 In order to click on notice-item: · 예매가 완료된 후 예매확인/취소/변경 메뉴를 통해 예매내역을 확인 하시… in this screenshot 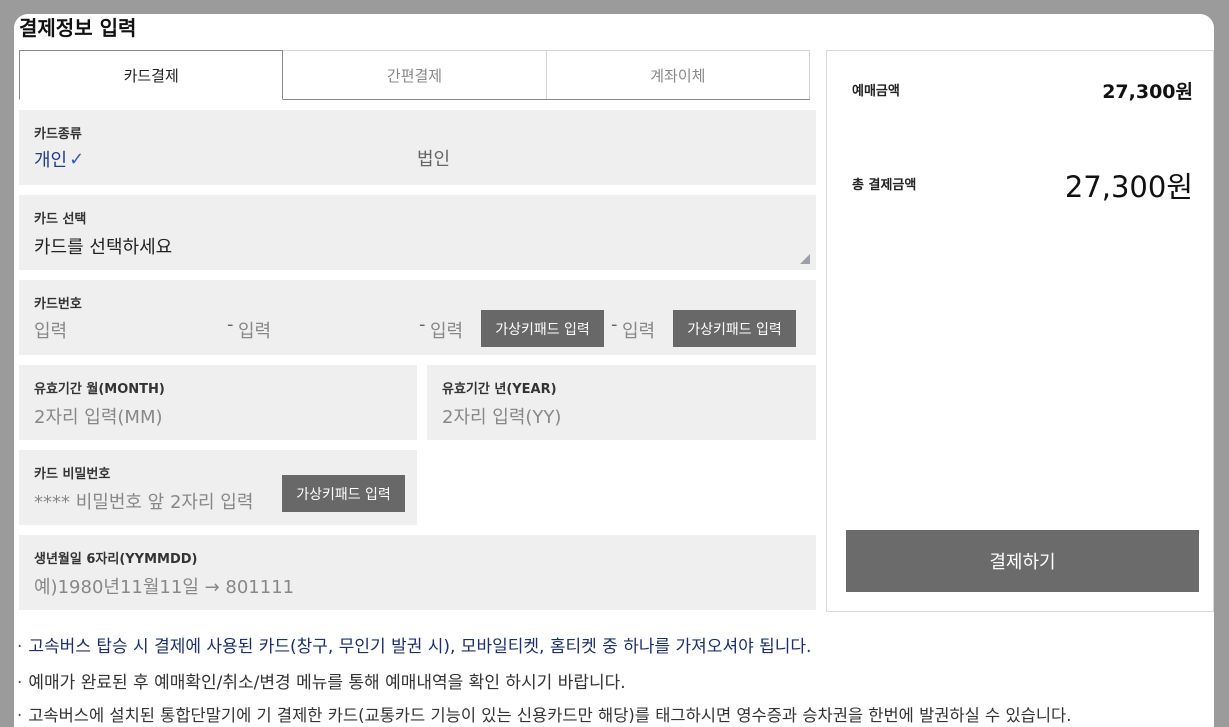, I will do `click(321, 680)`.